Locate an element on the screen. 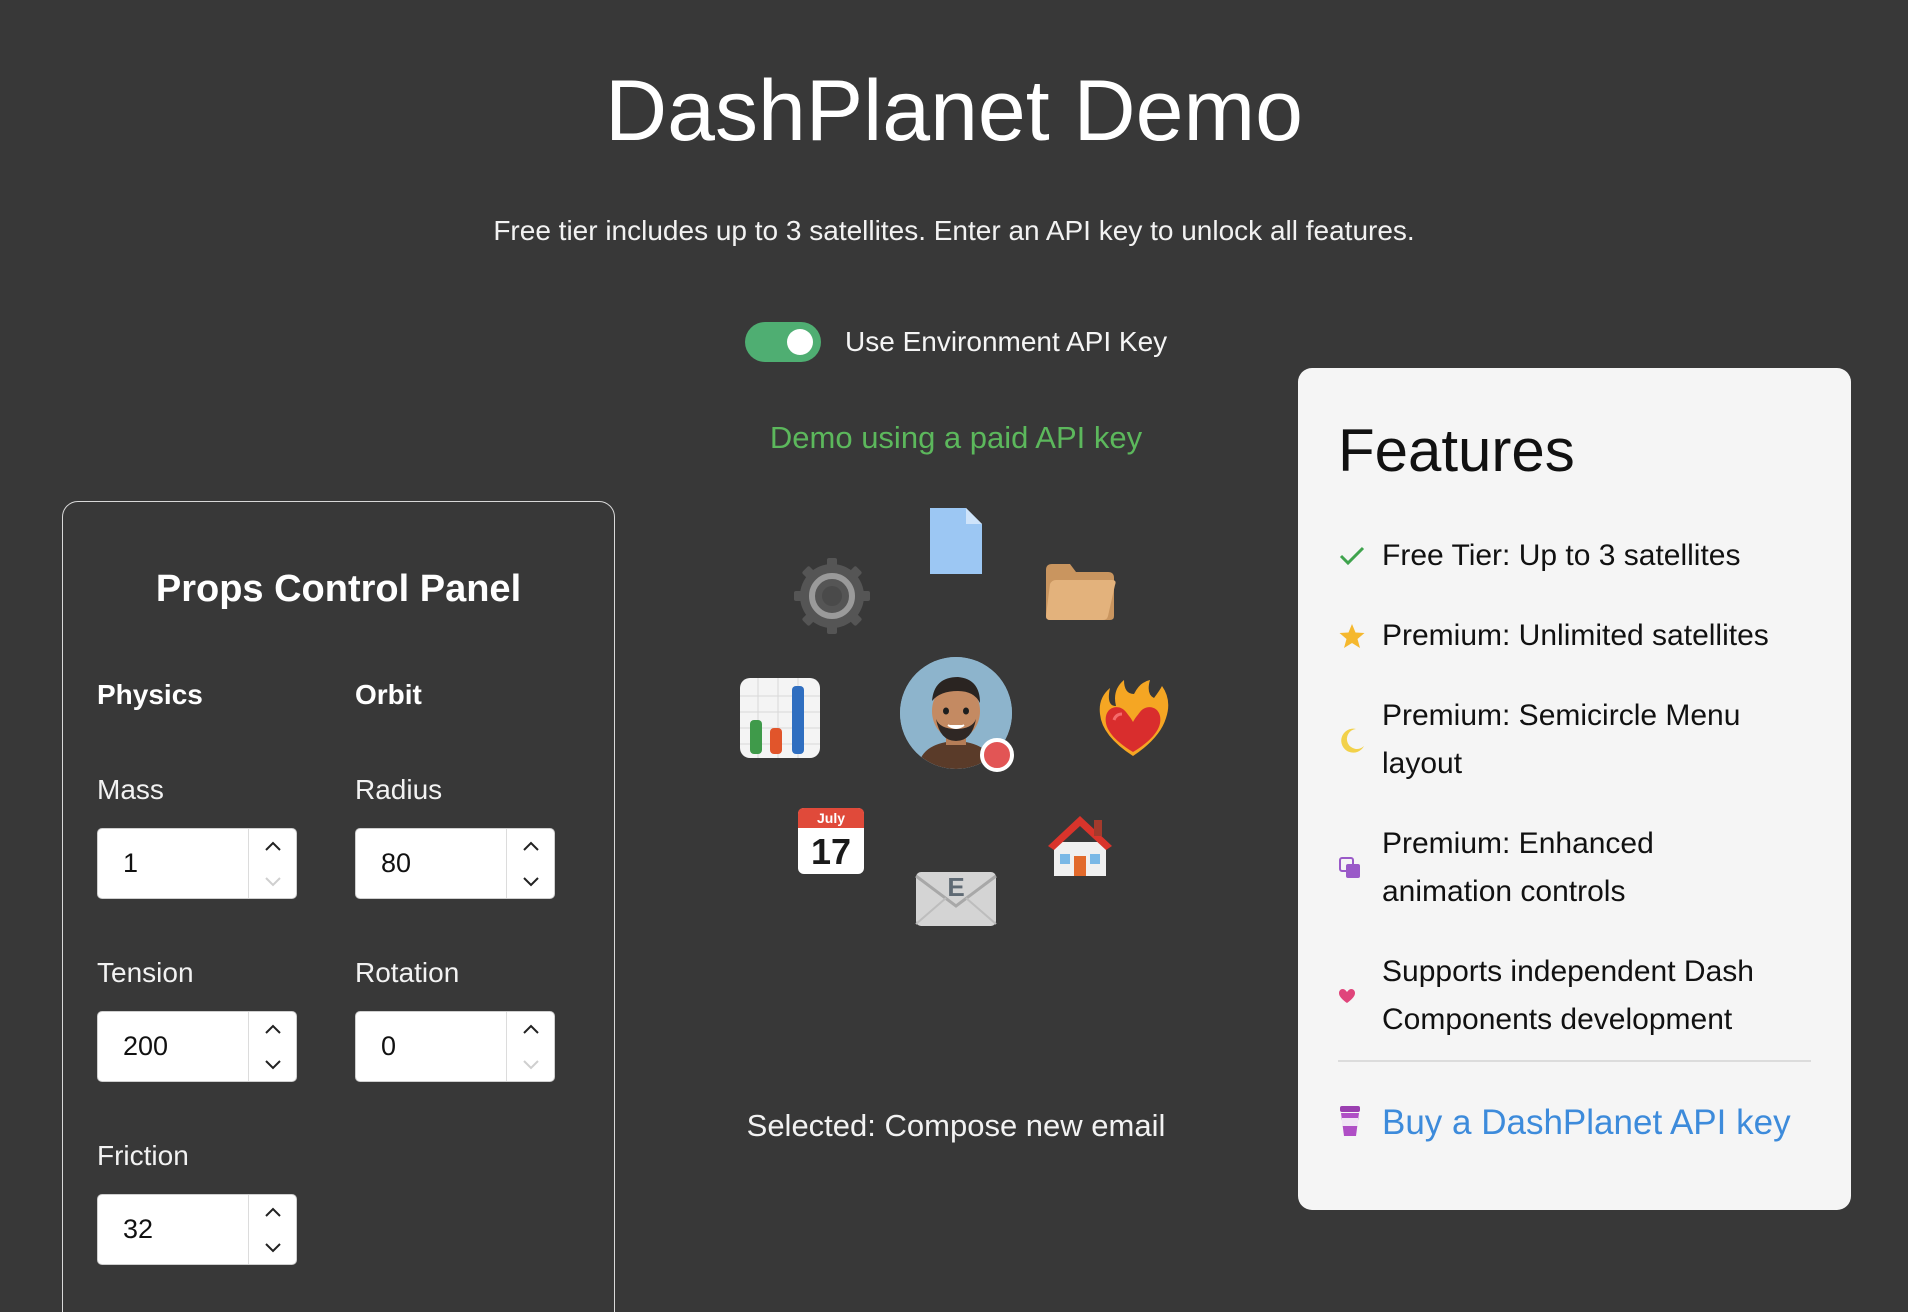 The height and width of the screenshot is (1312, 1908). panel-title: Props Control Panel is located at coordinates (338, 589).